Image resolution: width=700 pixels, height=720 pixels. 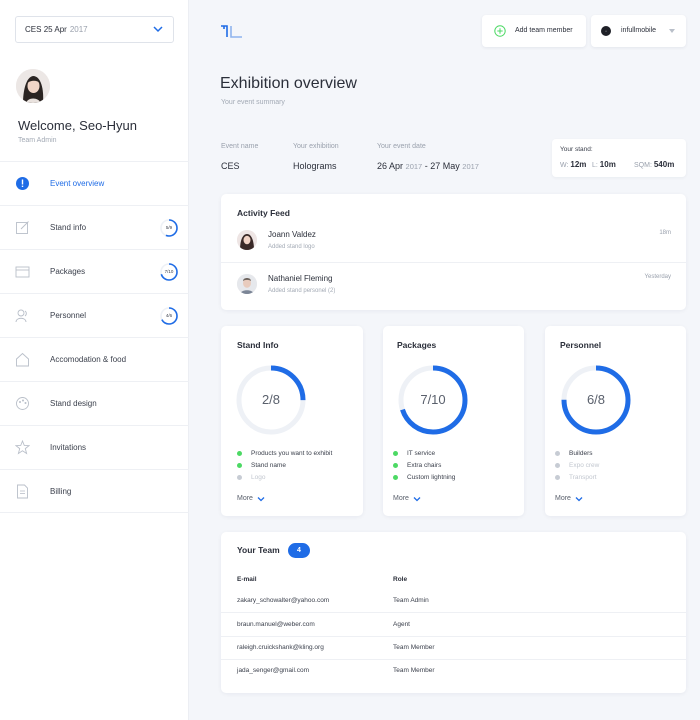 What do you see at coordinates (68, 315) in the screenshot?
I see `sidebar-item-label: Personnel` at bounding box center [68, 315].